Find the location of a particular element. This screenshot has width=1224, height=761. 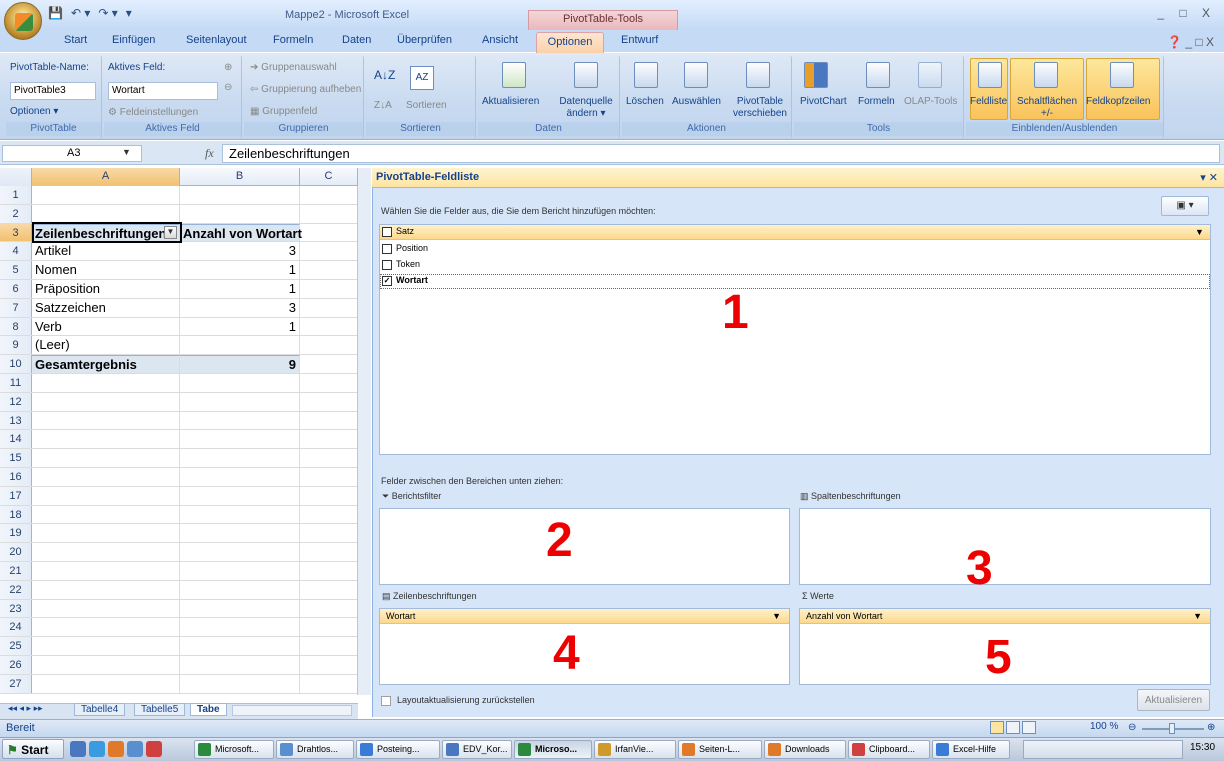

clear-icon is located at coordinates (646, 75).